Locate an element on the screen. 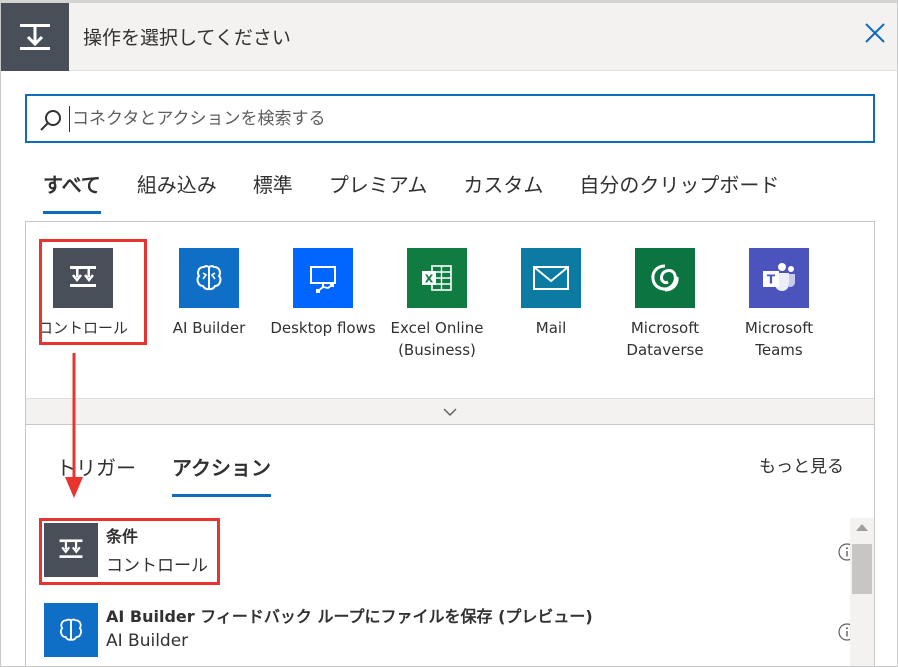 Image resolution: width=898 pixels, height=667 pixels. action-connector-name: AI Builder is located at coordinates (147, 641).